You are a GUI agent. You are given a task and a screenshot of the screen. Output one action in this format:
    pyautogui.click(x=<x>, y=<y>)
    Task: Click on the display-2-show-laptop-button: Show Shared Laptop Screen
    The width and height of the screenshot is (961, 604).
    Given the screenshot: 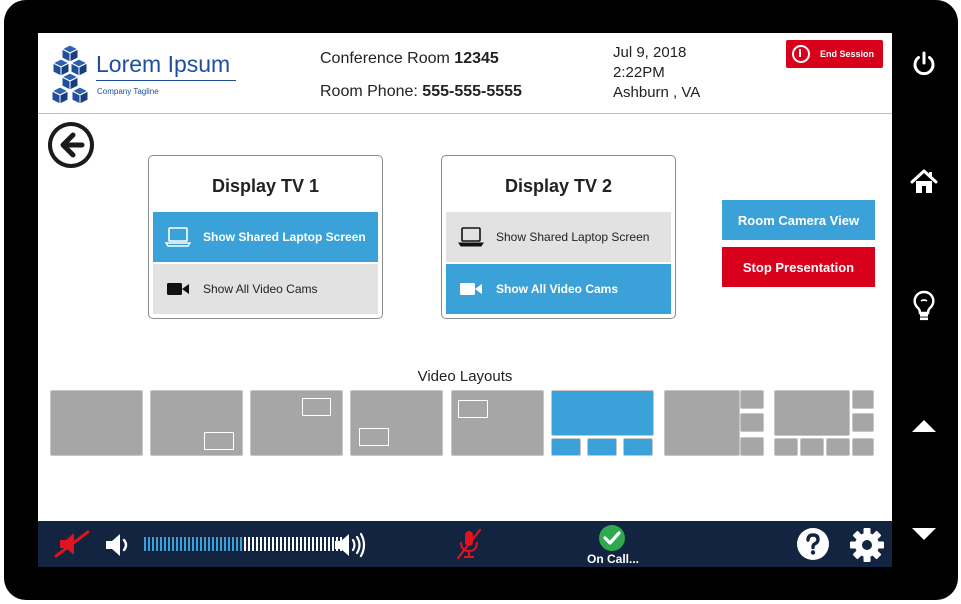 What is the action you would take?
    pyautogui.click(x=558, y=237)
    